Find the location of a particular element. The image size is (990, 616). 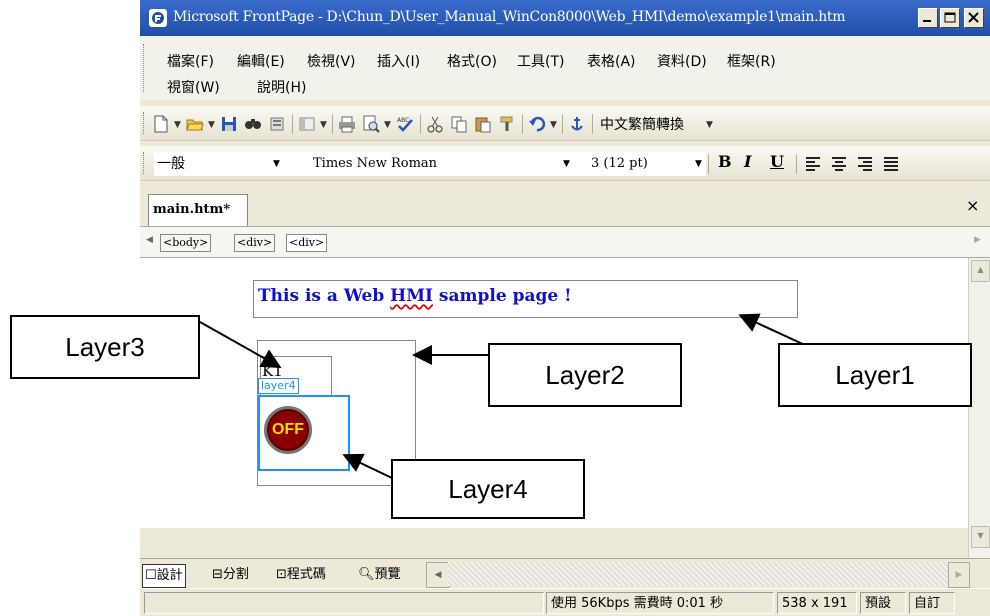

callout-layer2: Layer2 is located at coordinates (585, 375).